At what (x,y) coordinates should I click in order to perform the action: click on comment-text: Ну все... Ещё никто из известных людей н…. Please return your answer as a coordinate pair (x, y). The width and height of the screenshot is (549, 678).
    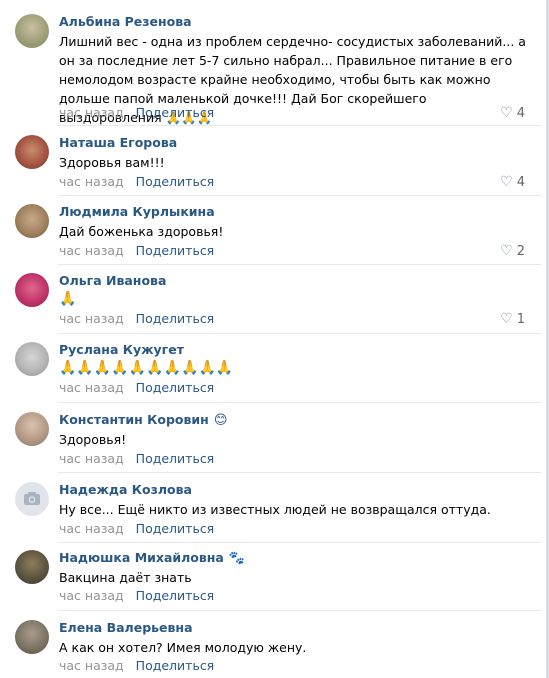
    Looking at the image, I should click on (275, 509).